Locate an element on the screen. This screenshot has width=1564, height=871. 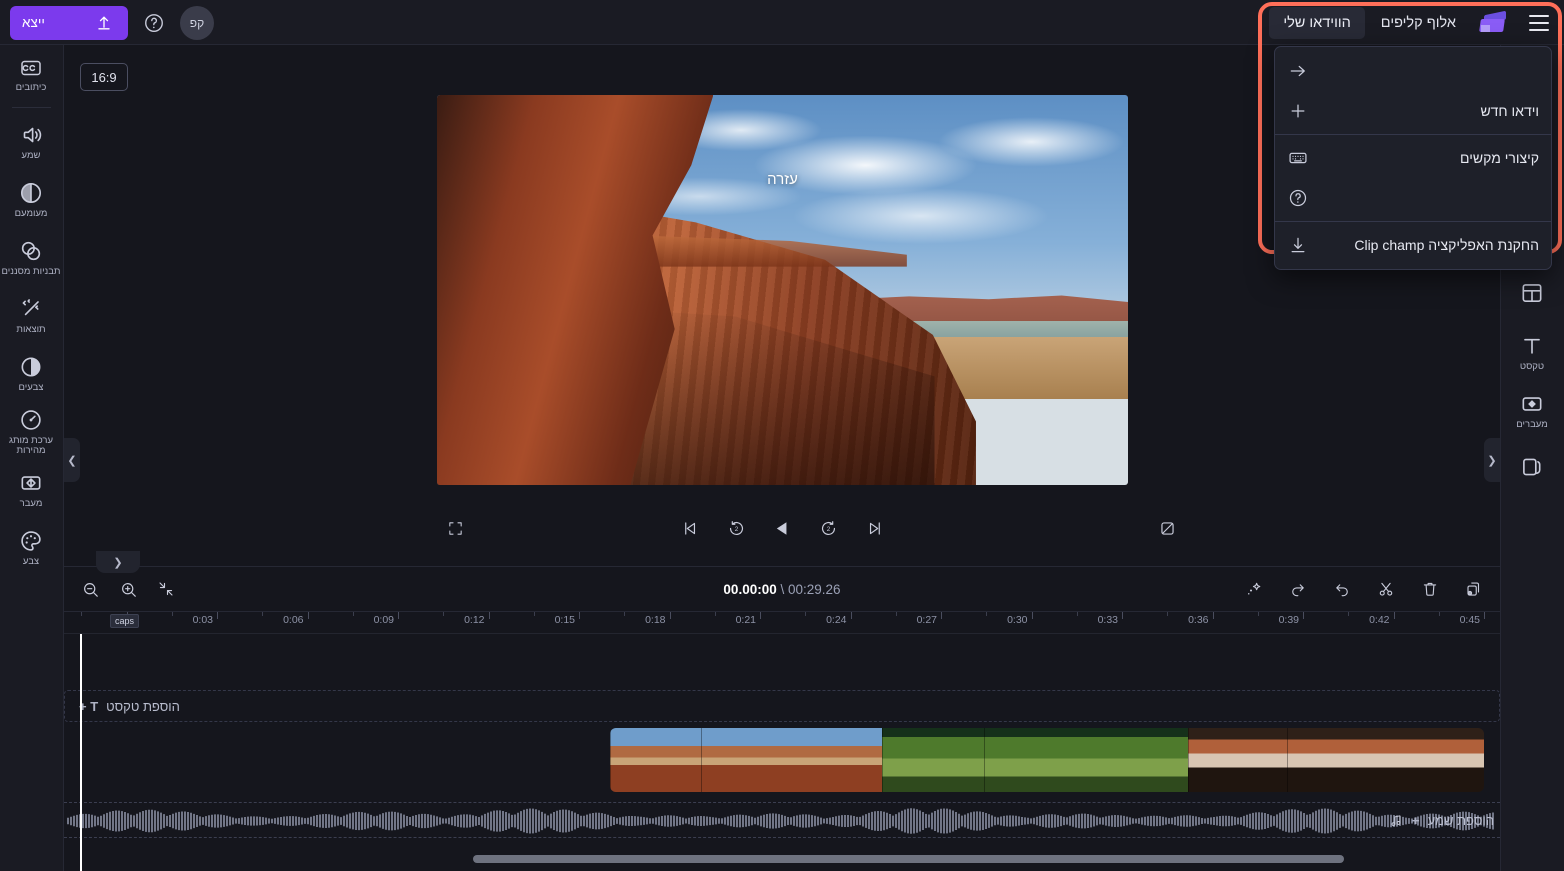
rewind-2s-icon: 2 is located at coordinates (828, 527).